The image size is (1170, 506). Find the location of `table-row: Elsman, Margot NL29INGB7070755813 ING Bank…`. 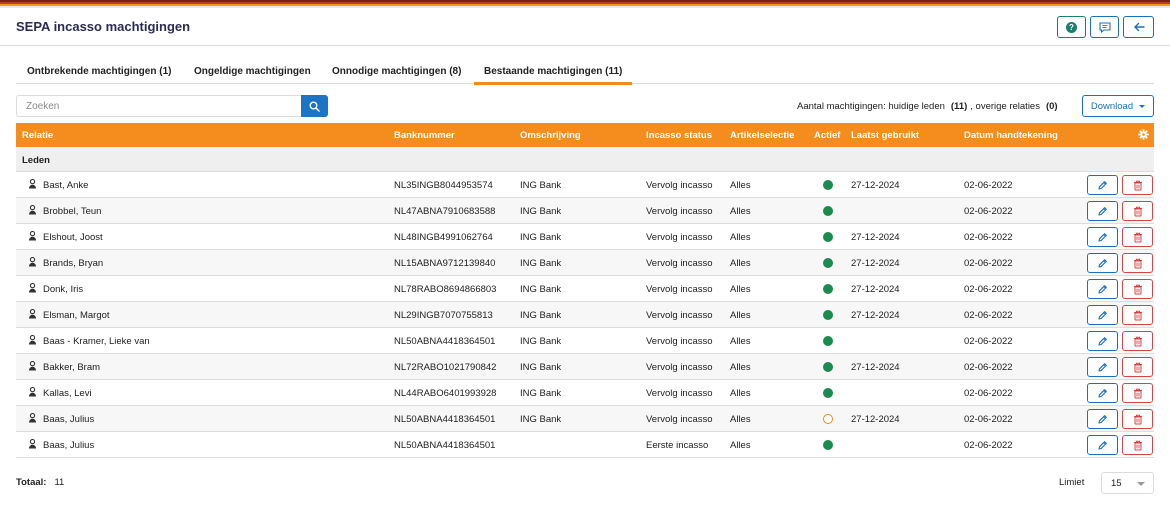

table-row: Elsman, Margot NL29INGB7070755813 ING Bank… is located at coordinates (585, 315).